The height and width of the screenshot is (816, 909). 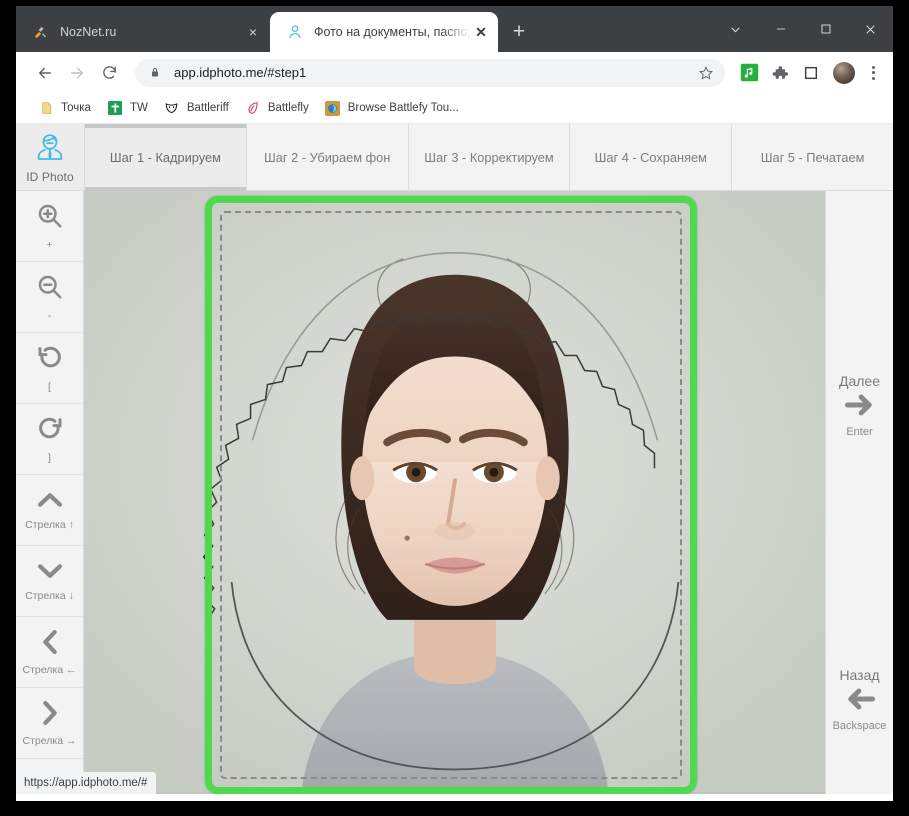 I want to click on tab-search-icon, so click(x=735, y=29).